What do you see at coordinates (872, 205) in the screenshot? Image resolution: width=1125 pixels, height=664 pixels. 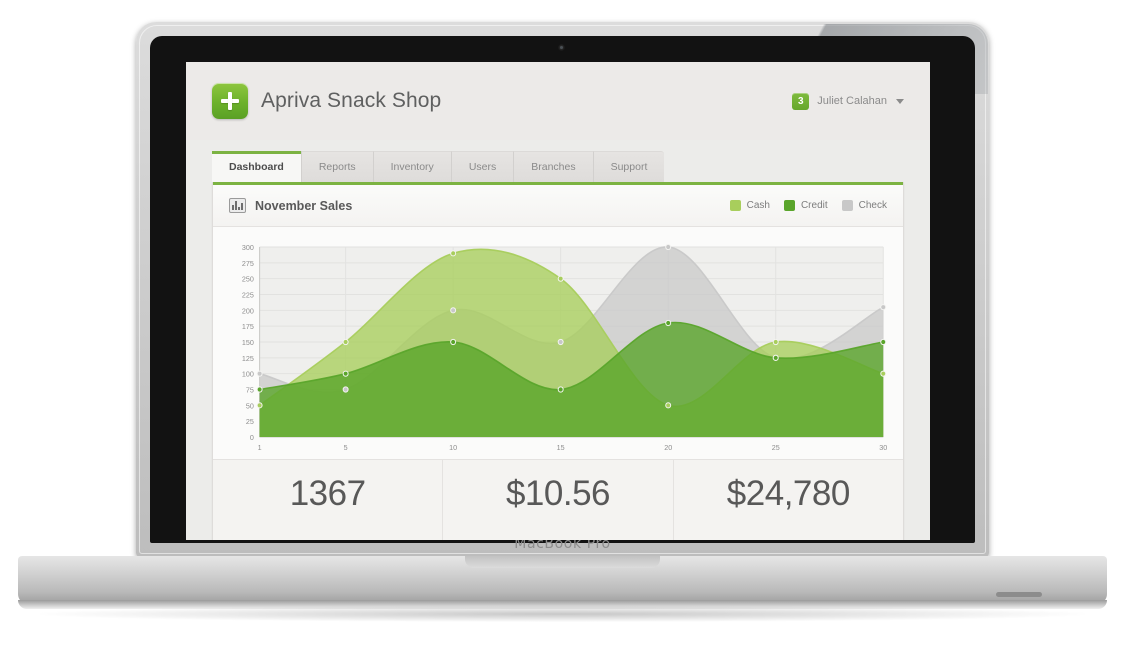 I see `legend-label: Check` at bounding box center [872, 205].